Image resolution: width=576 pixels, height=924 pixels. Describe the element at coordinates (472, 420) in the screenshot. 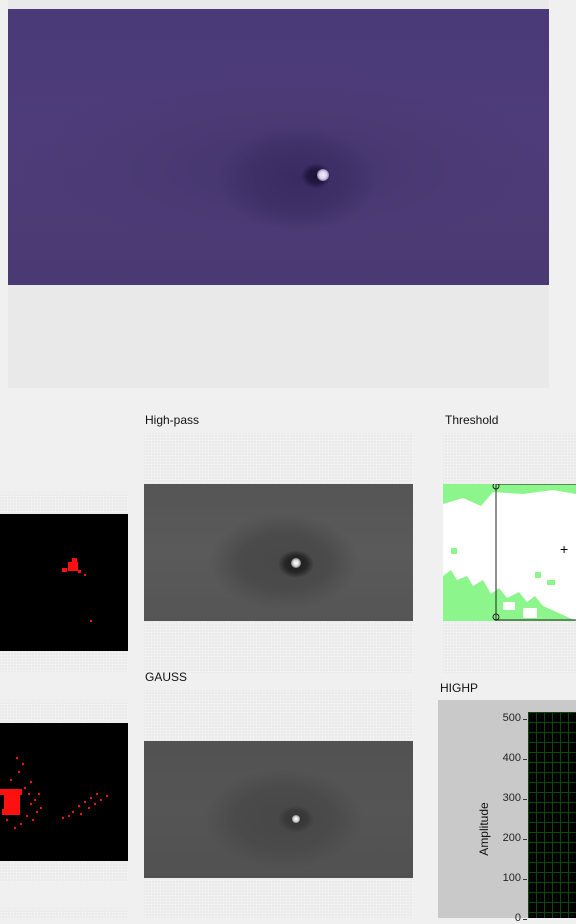

I see `threshold-label: Threshold` at that location.